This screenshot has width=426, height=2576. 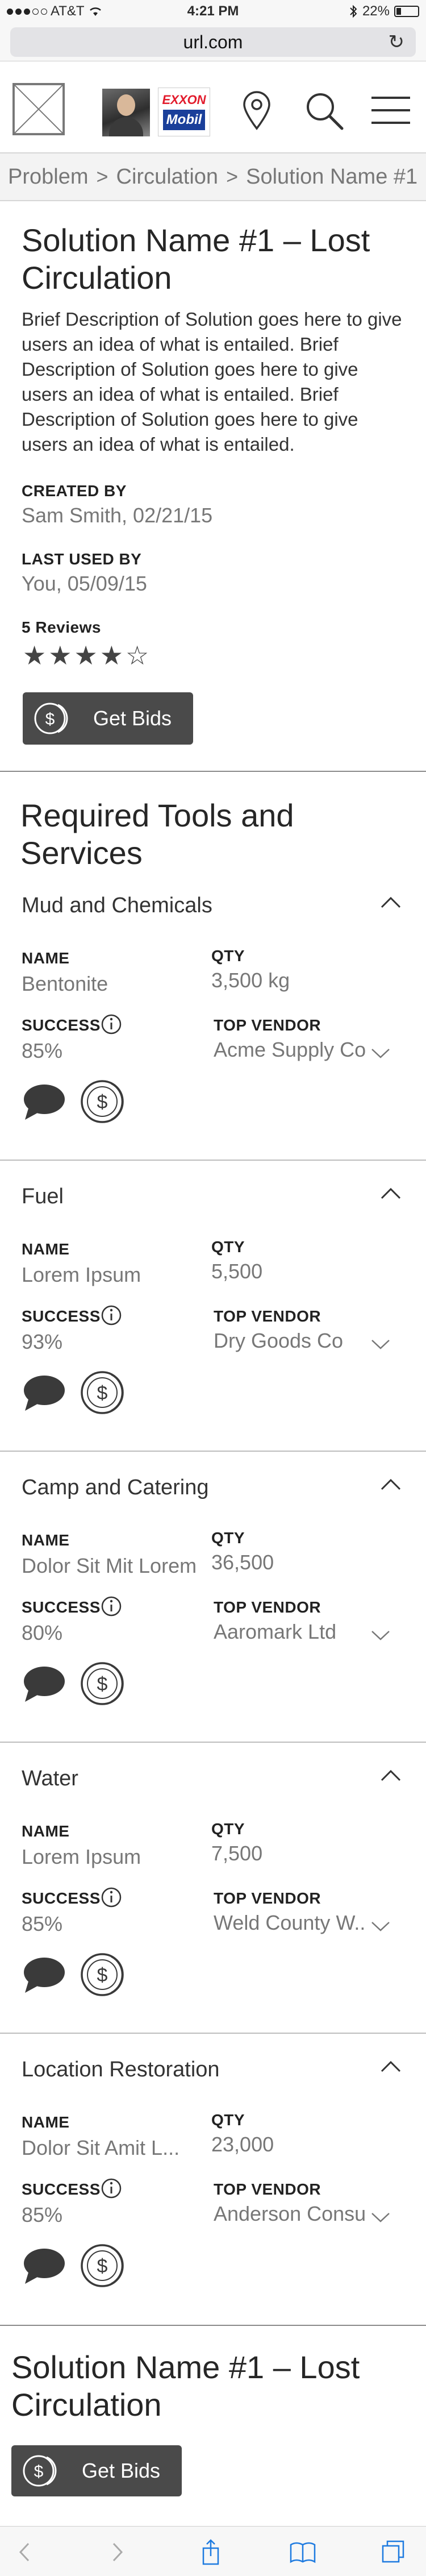 I want to click on battery-status: 22%, so click(x=384, y=11).